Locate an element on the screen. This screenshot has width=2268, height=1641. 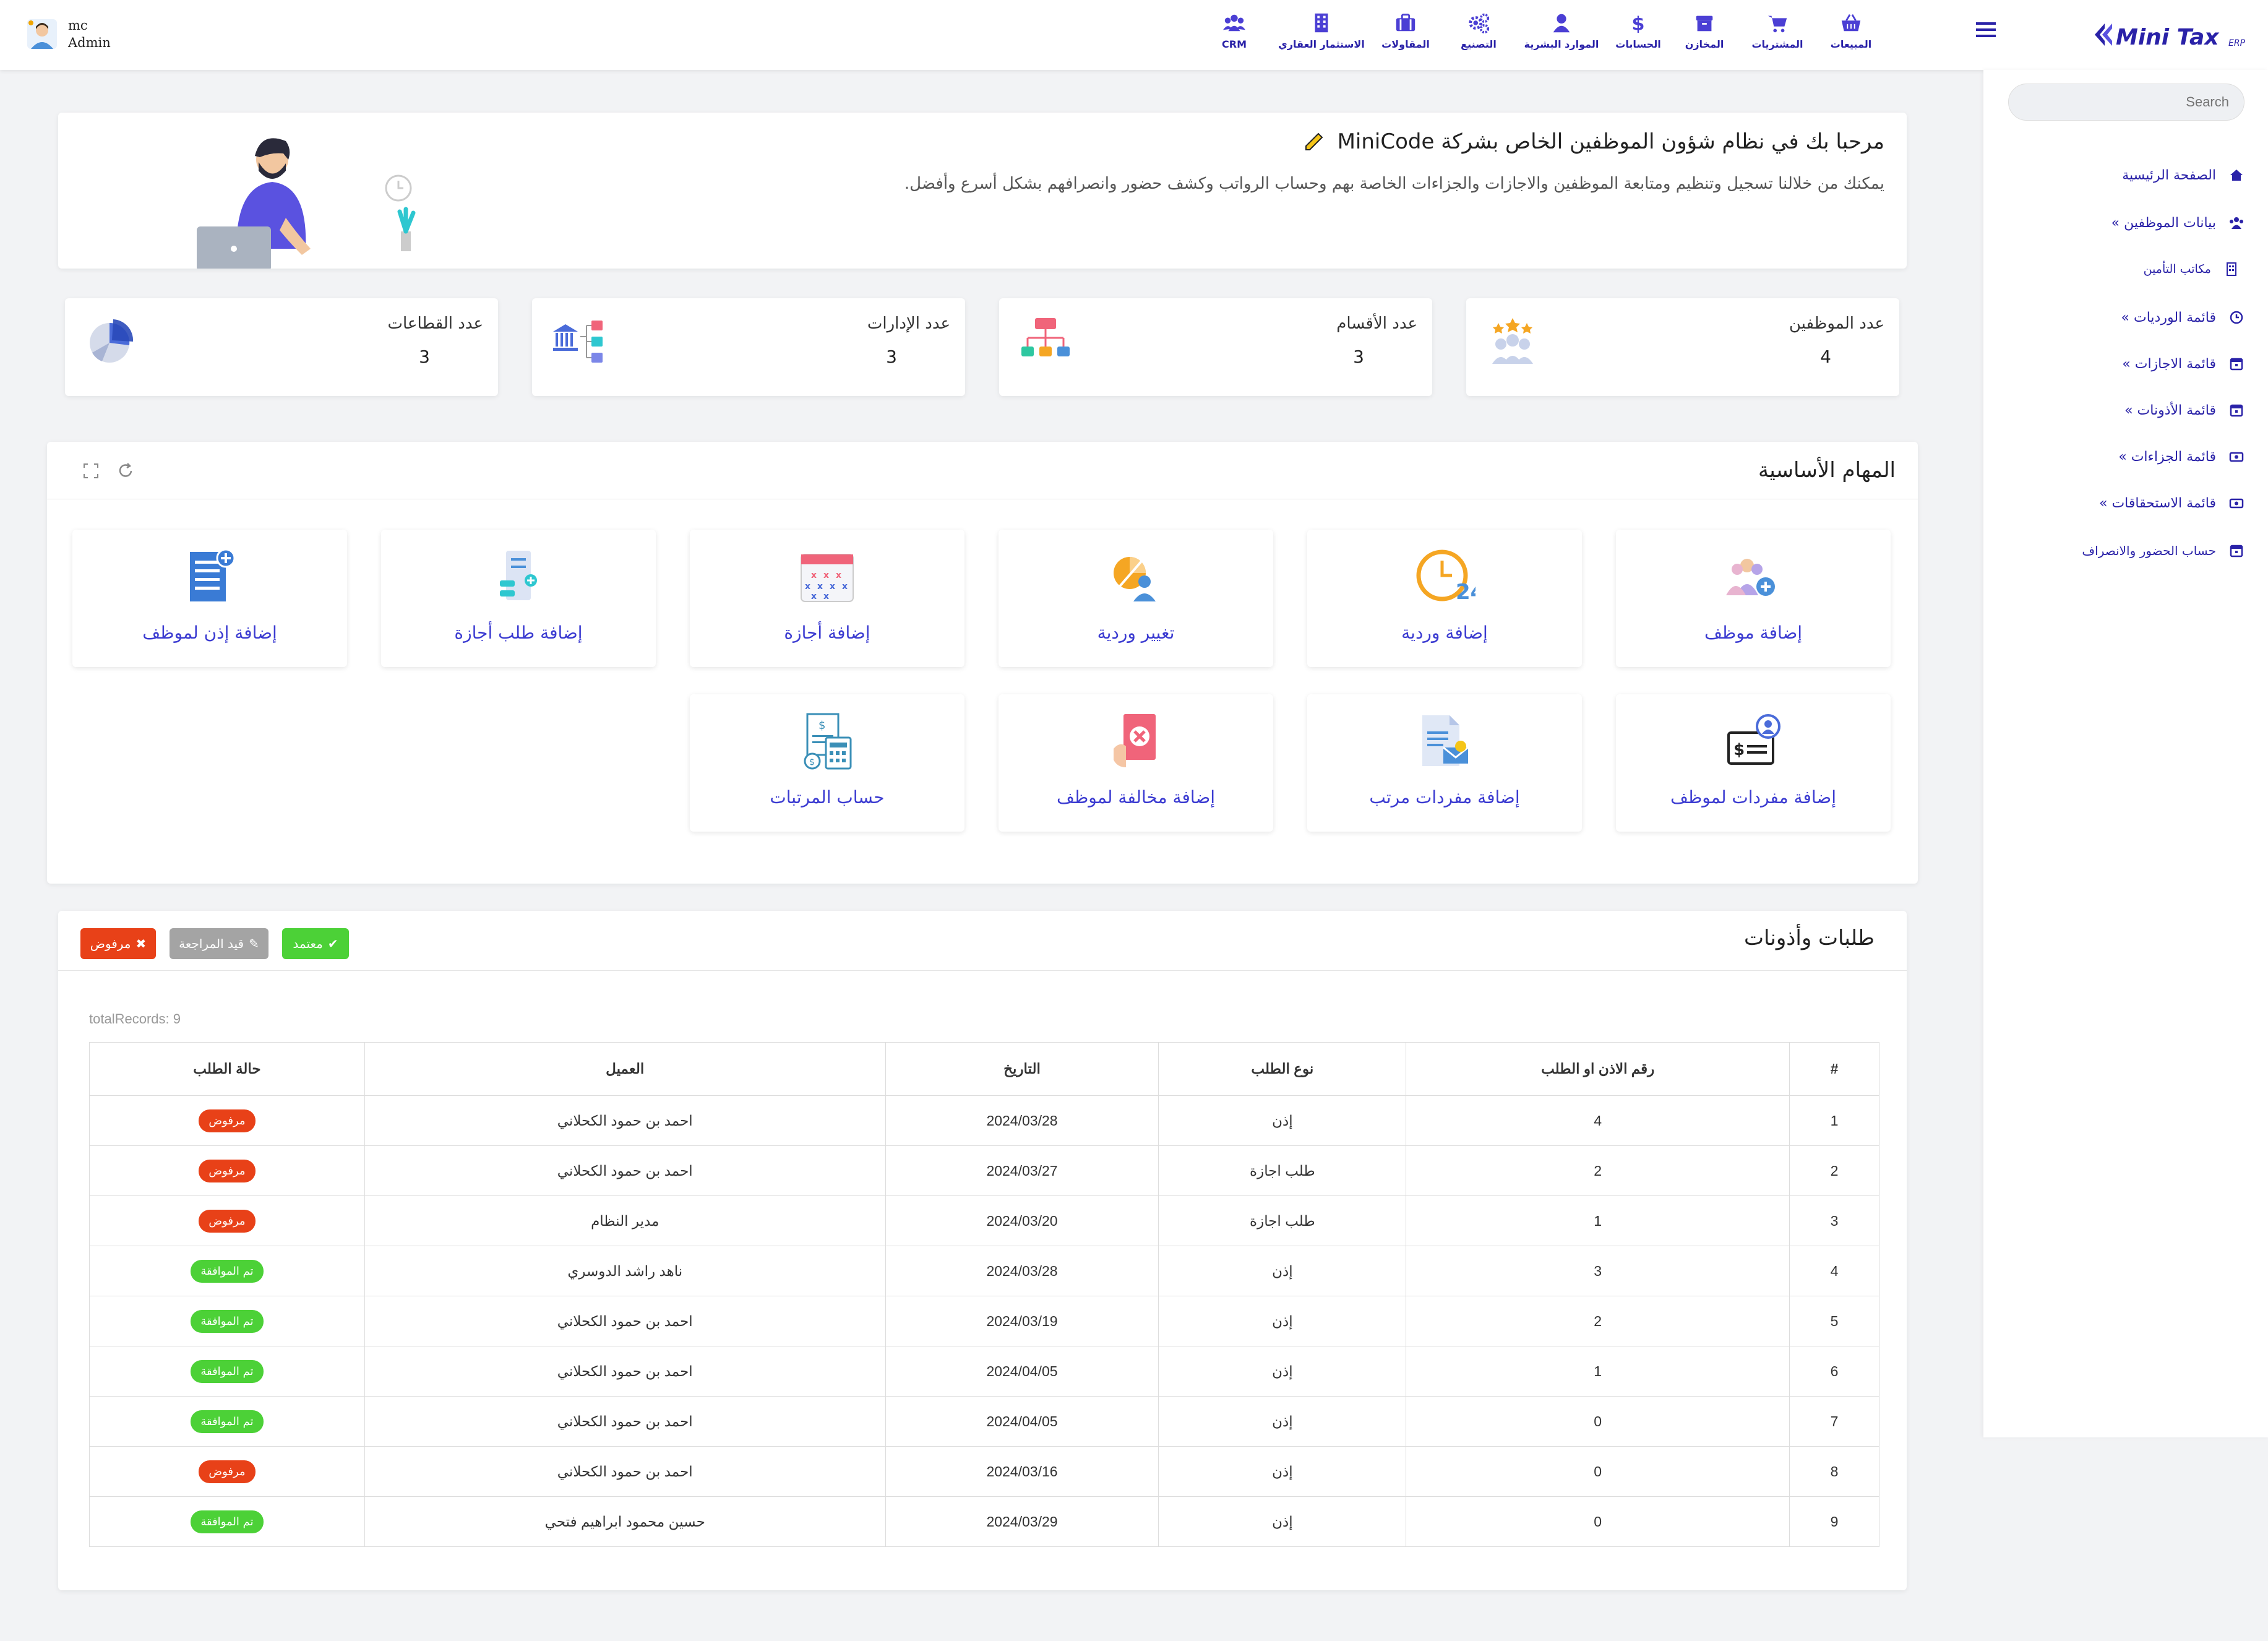
task-add-permission: إضافة إذن لموظف is located at coordinates (209, 598).